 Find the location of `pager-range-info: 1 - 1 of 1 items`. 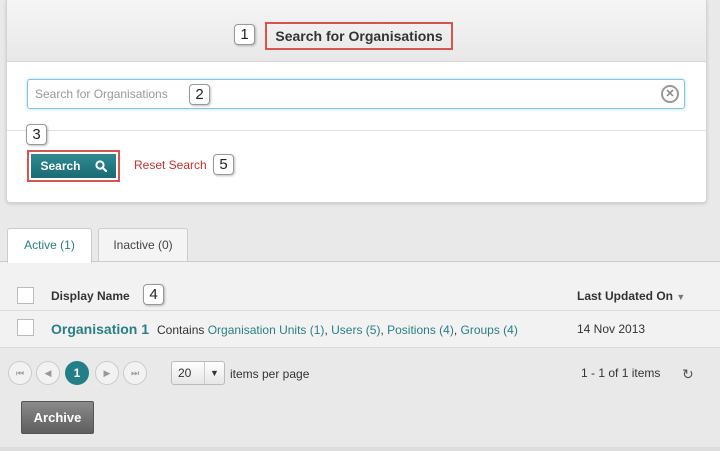

pager-range-info: 1 - 1 of 1 items is located at coordinates (621, 373).